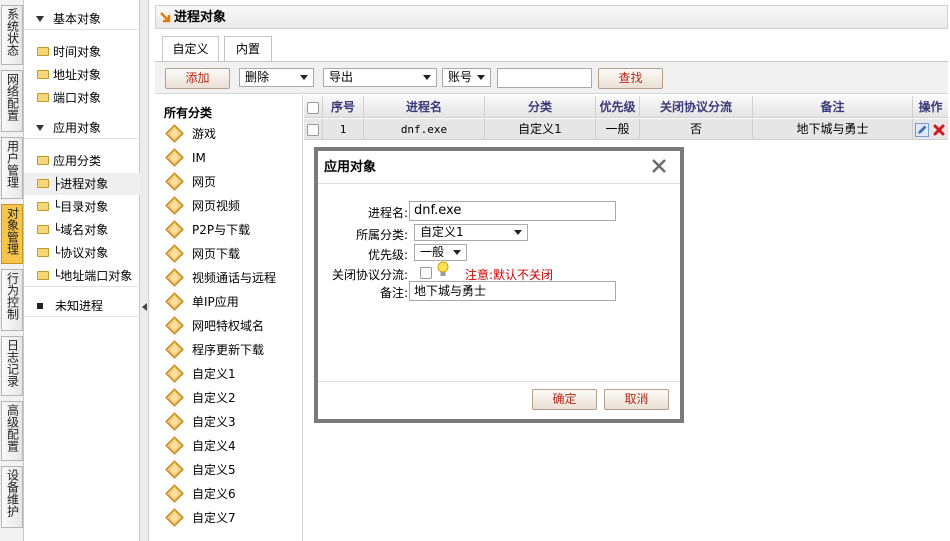  I want to click on nav-tab-5: 日志记录, so click(12, 366).